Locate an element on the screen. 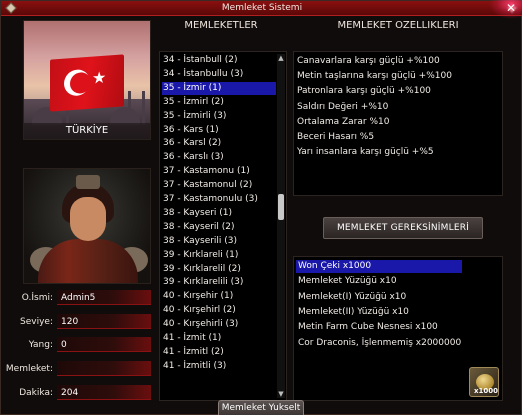  feature-item: Metin taşlarına karşı güçlü +%100 is located at coordinates (374, 76).